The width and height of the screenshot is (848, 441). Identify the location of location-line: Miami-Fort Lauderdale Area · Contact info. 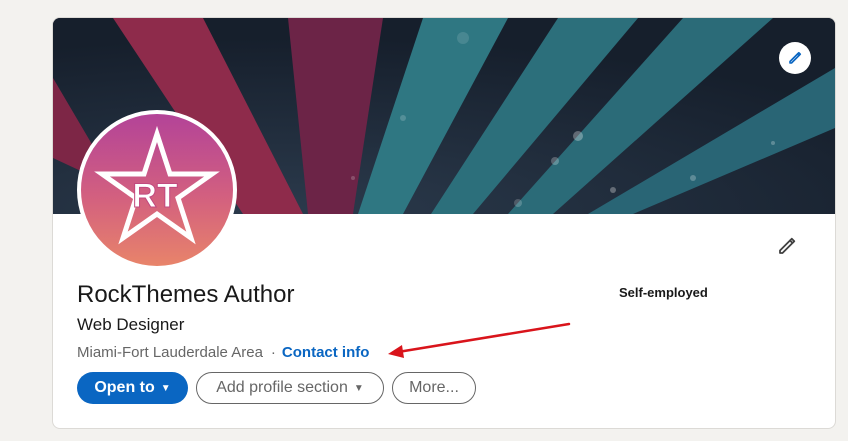
(223, 353).